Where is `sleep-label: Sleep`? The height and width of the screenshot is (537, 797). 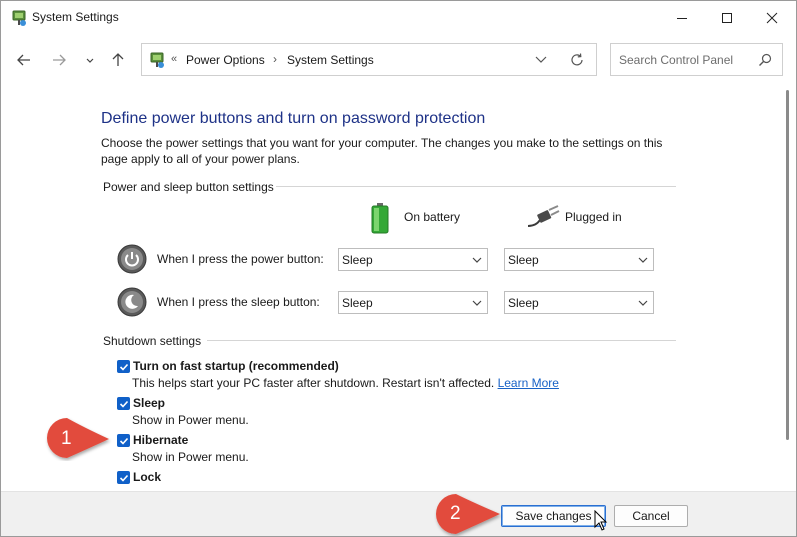
sleep-label: Sleep is located at coordinates (149, 403).